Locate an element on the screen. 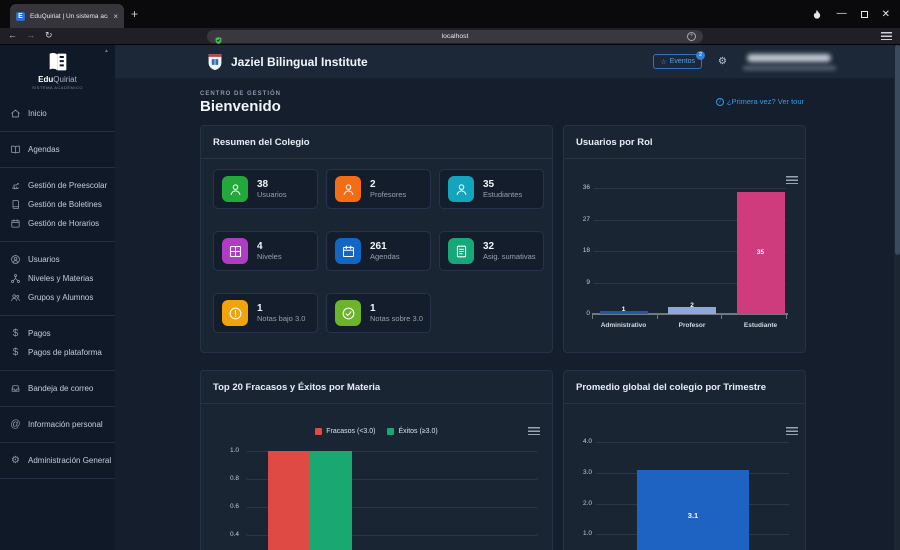 The width and height of the screenshot is (900, 550). tab-close-icon: × is located at coordinates (115, 16).